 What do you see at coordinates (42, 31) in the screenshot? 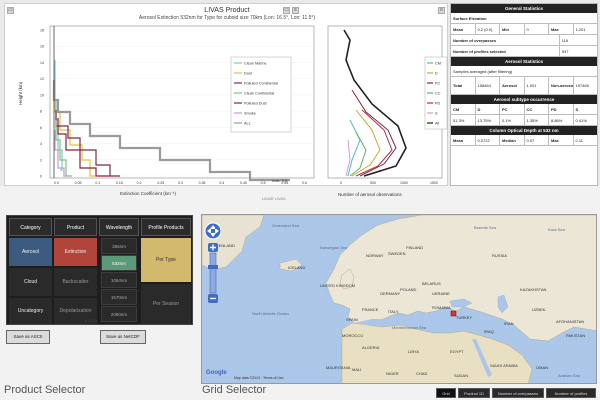
I see `y-tick-label: 18` at bounding box center [42, 31].